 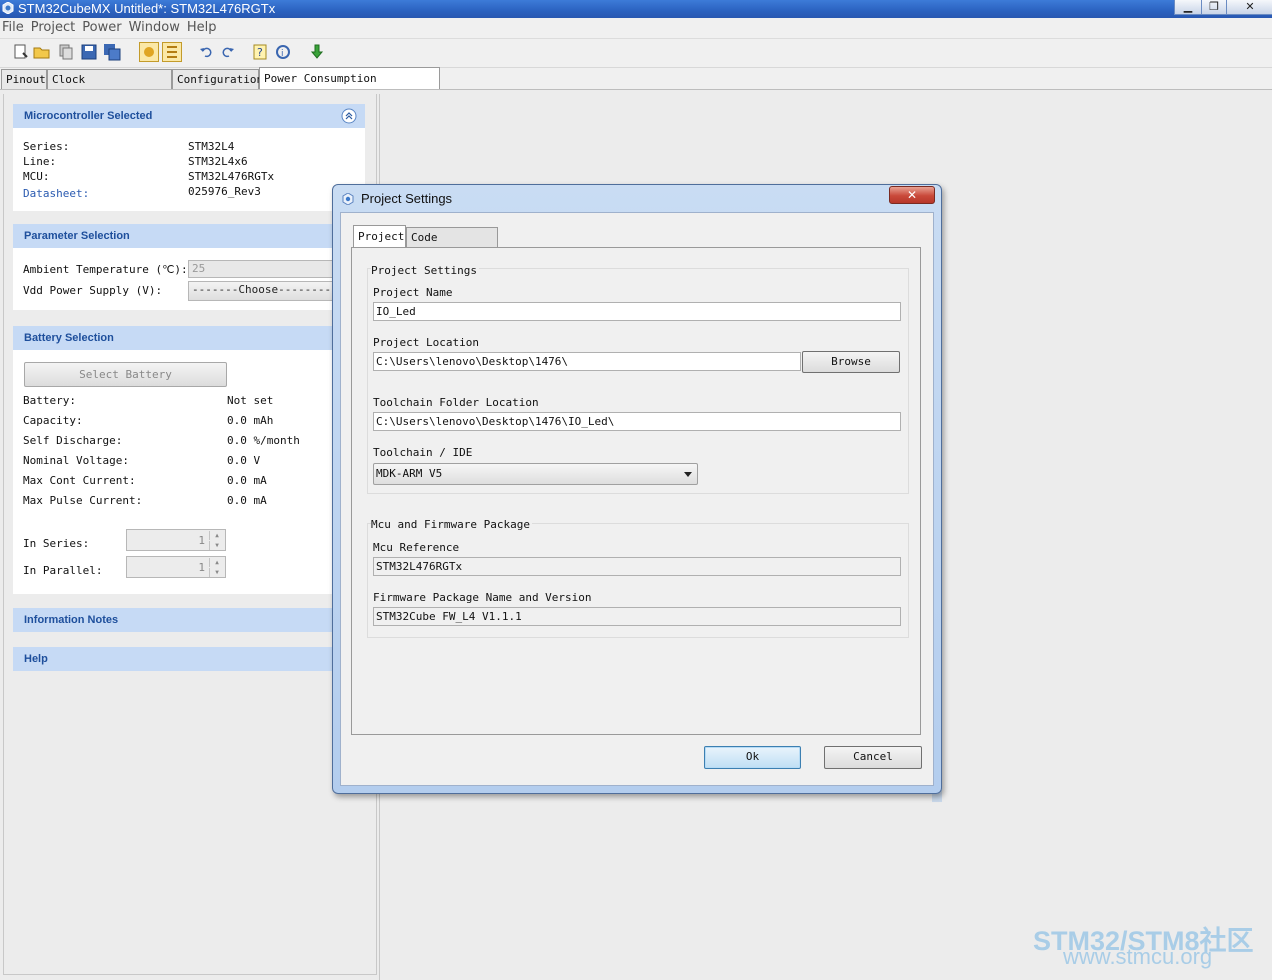 What do you see at coordinates (636, 53) in the screenshot?
I see `toolbar: ? i` at bounding box center [636, 53].